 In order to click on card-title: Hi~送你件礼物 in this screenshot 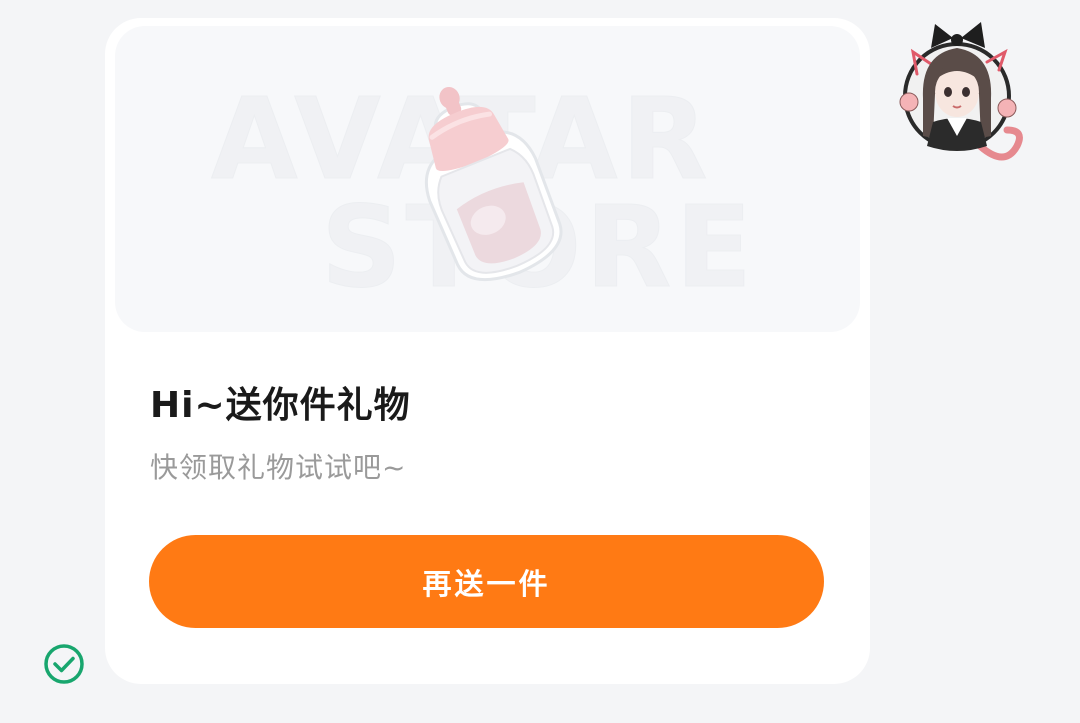, I will do `click(280, 405)`.